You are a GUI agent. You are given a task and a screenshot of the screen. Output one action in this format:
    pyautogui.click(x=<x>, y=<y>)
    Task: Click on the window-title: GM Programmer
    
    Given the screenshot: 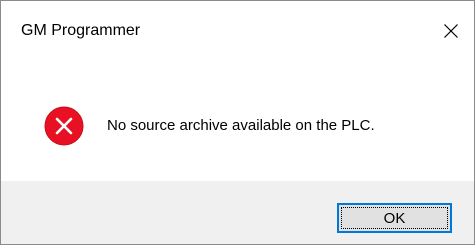 What is the action you would take?
    pyautogui.click(x=81, y=30)
    